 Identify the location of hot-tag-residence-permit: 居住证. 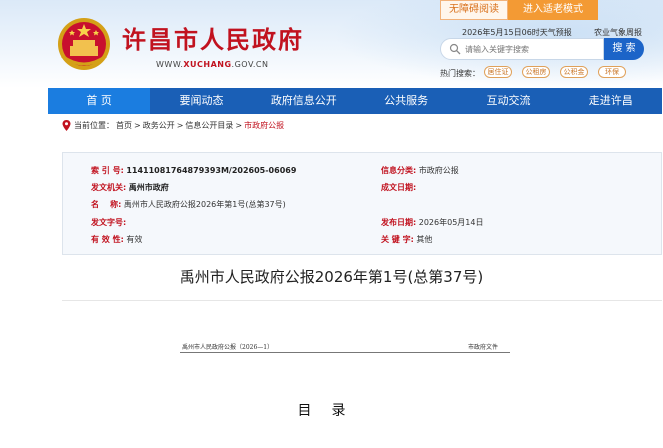
(498, 72).